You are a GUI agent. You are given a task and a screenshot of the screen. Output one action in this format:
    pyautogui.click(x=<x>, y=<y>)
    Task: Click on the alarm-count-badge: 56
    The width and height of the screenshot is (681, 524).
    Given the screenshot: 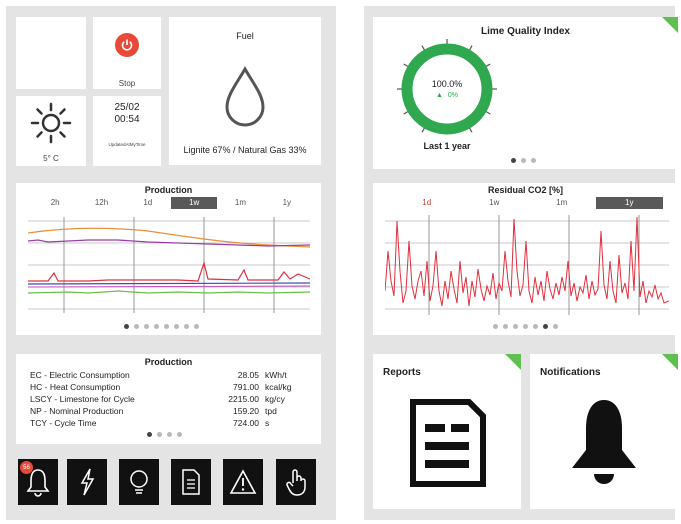 What is the action you would take?
    pyautogui.click(x=26, y=467)
    